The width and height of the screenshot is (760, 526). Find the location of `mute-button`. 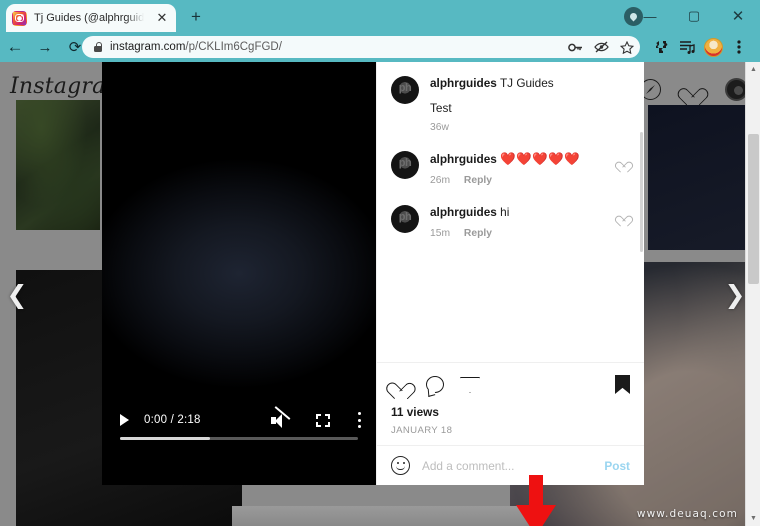

mute-button is located at coordinates (281, 416).